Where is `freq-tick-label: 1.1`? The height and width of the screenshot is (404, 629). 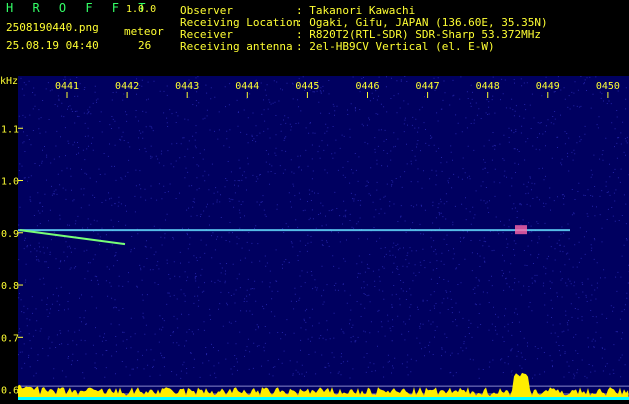
freq-tick-label: 1.1 is located at coordinates (10, 129).